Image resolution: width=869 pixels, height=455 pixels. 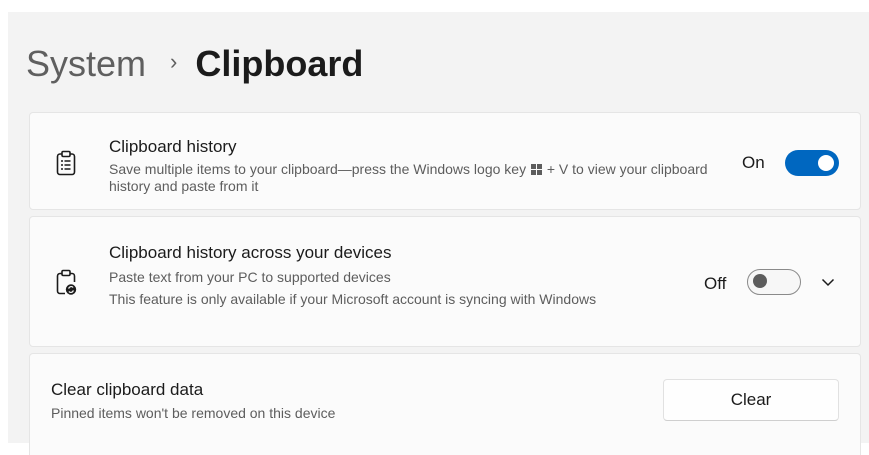 What do you see at coordinates (536, 169) in the screenshot?
I see `windows-logo-icon` at bounding box center [536, 169].